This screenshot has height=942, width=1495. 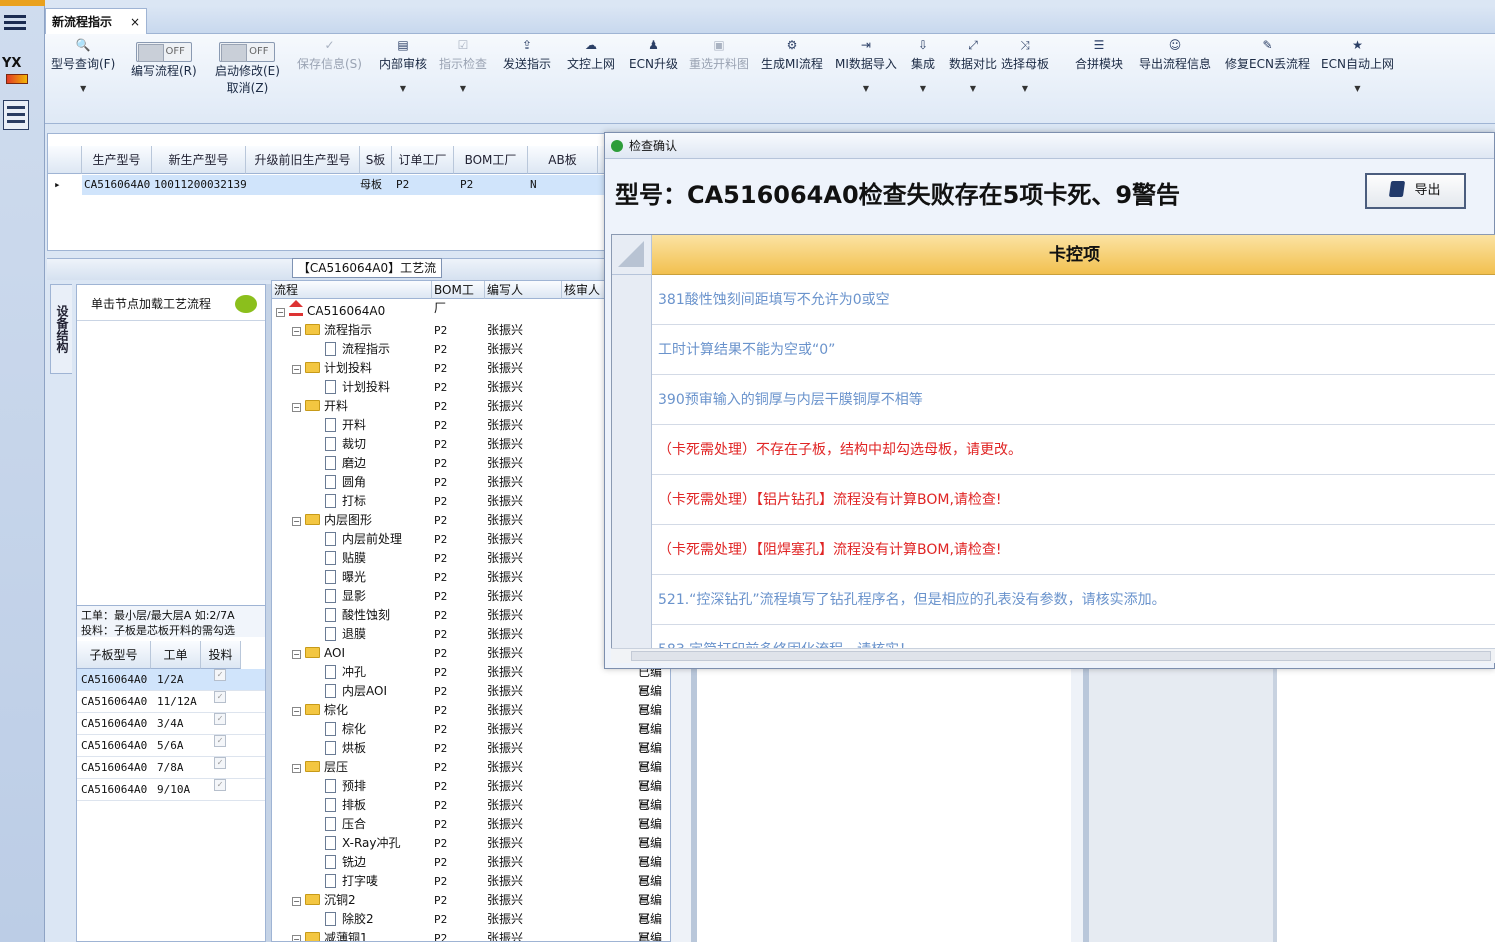 I want to click on grid-cell: 10011200032139, so click(x=200, y=185).